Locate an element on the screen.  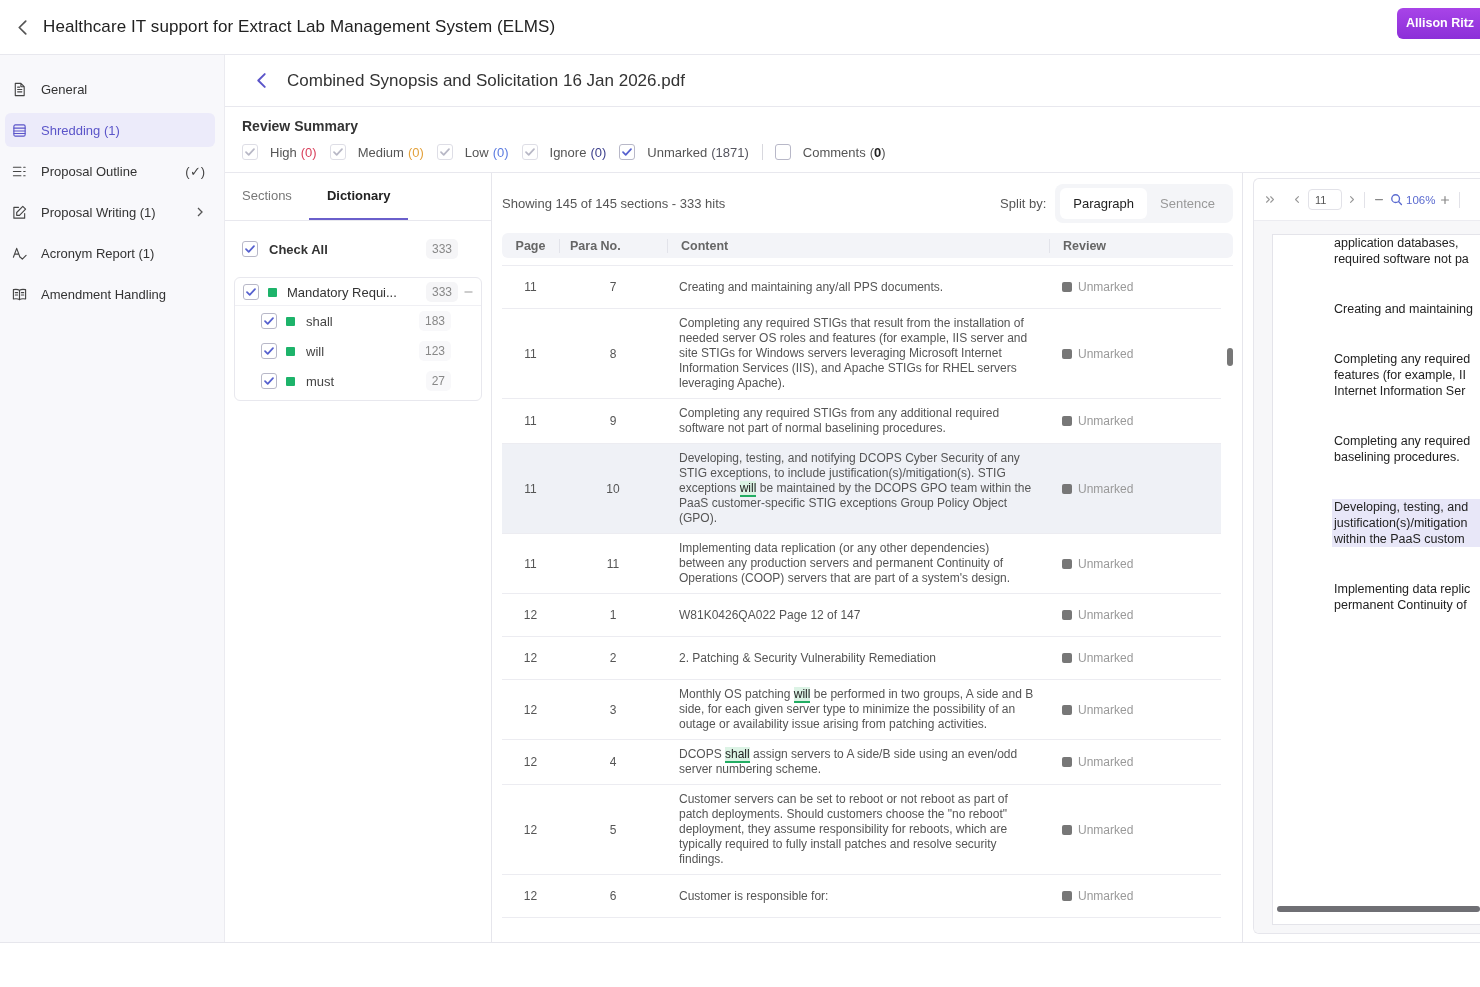
column-header: Page is located at coordinates (530, 245).